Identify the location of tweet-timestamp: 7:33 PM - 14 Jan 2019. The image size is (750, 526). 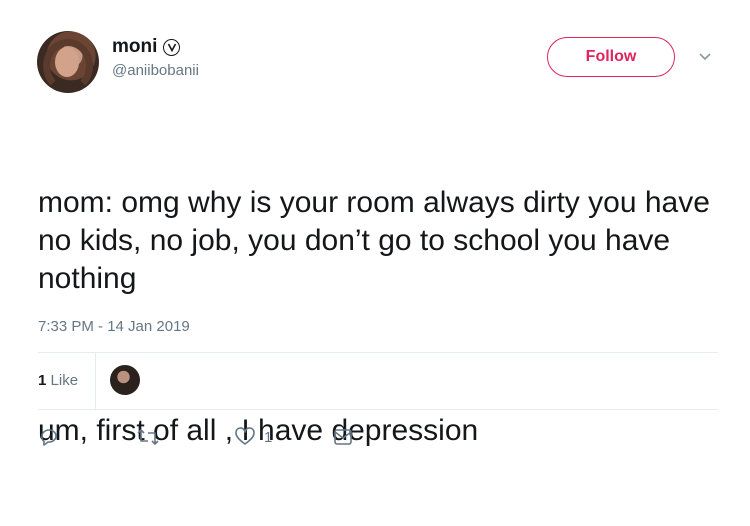
(114, 326).